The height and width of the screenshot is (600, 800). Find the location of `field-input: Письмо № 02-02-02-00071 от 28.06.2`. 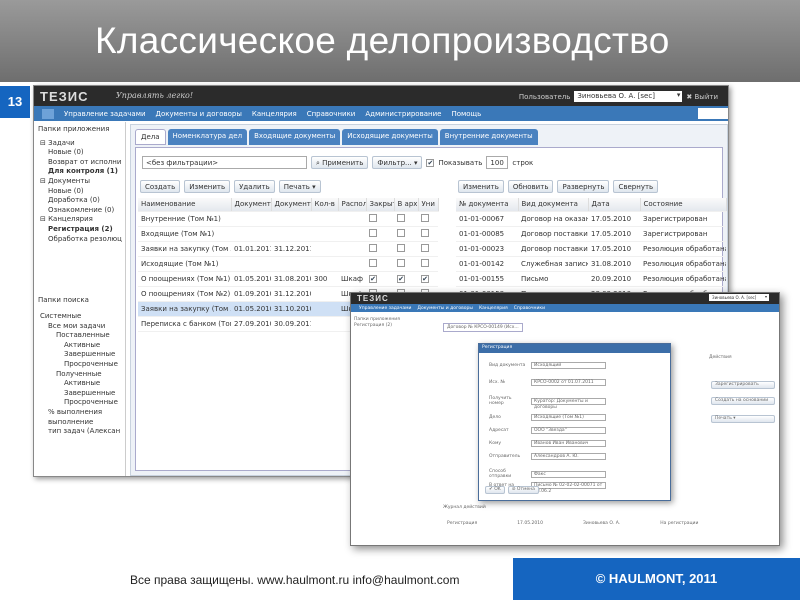

field-input: Письмо № 02-02-02-00071 от 28.06.2 is located at coordinates (568, 488).